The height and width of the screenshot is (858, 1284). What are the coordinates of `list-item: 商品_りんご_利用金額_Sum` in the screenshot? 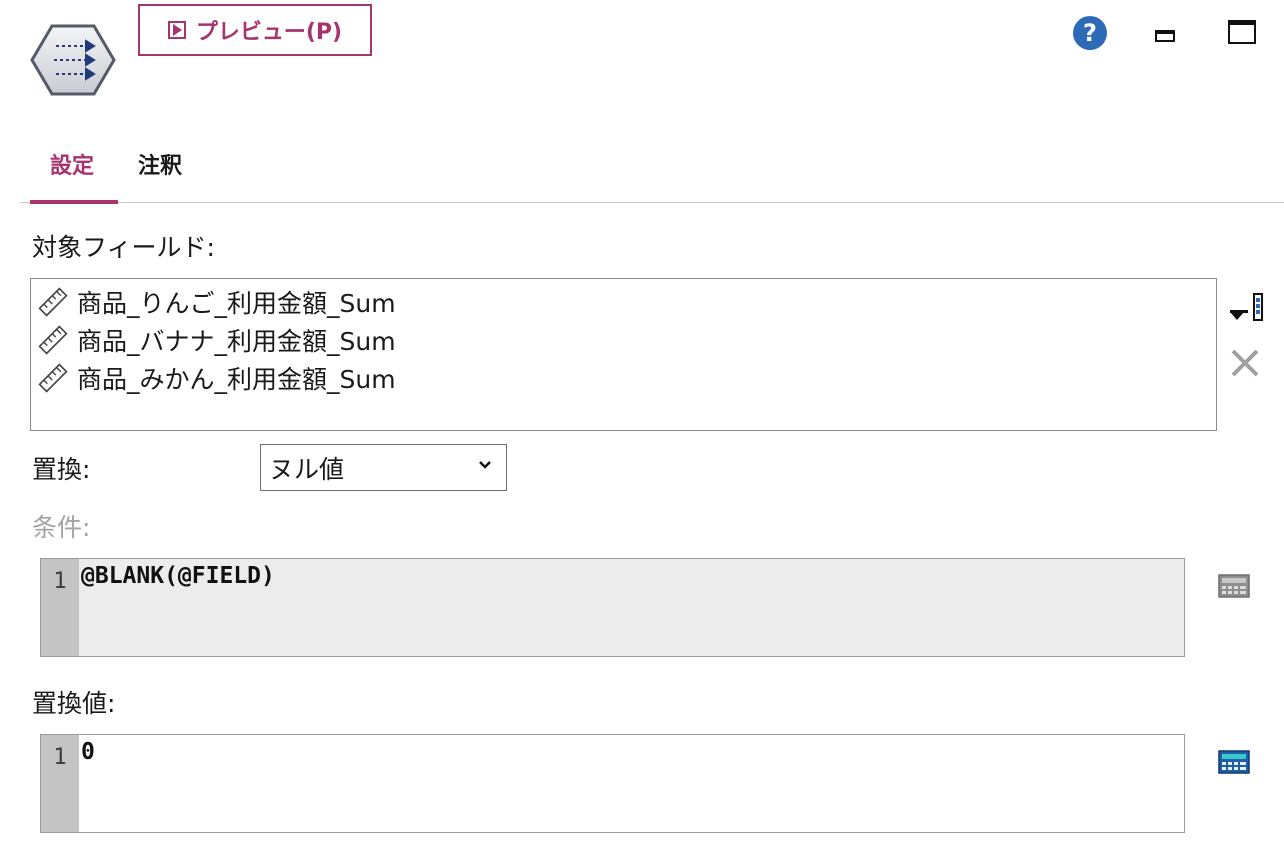 It's located at (623, 302).